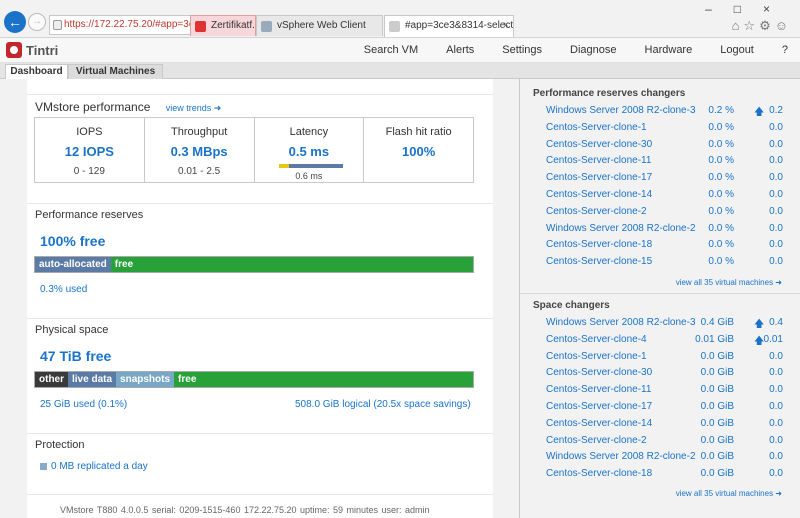 This screenshot has height=518, width=800. I want to click on vmstore-title-text: VMstore performance, so click(93, 107).